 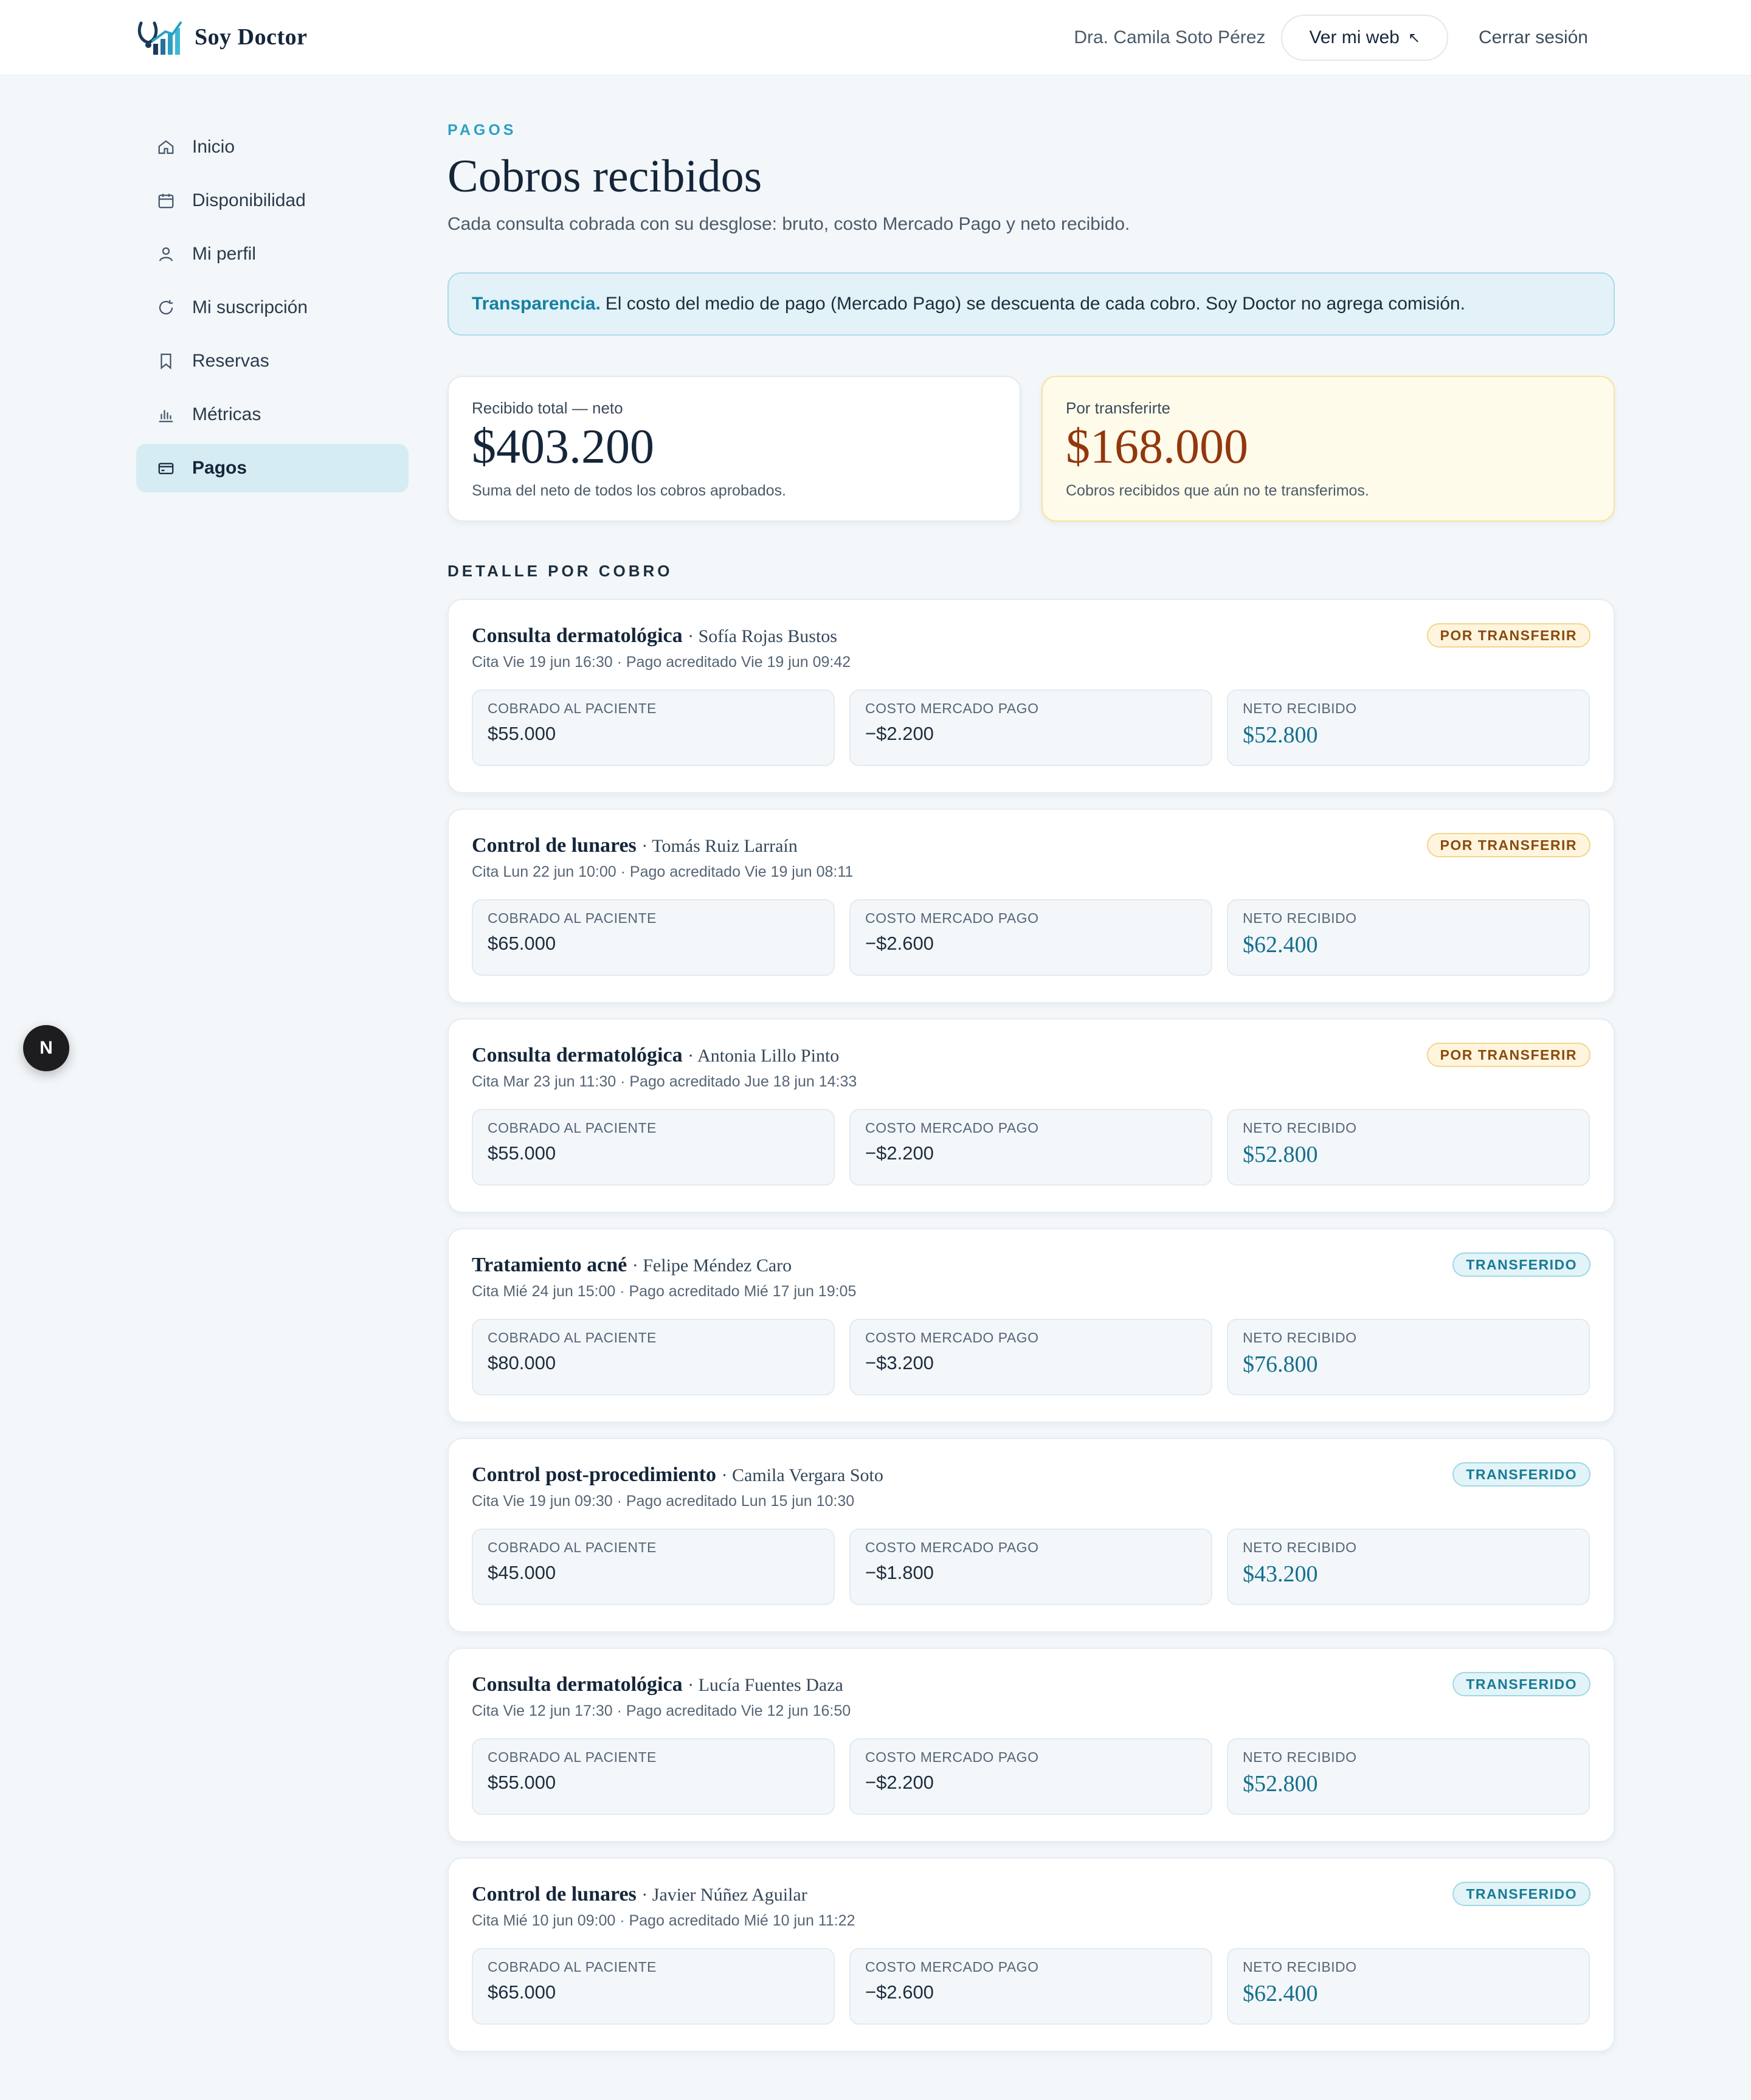 I want to click on charge-heading: Tratamiento acné · Felipe Méndez Caro, so click(x=1031, y=1265).